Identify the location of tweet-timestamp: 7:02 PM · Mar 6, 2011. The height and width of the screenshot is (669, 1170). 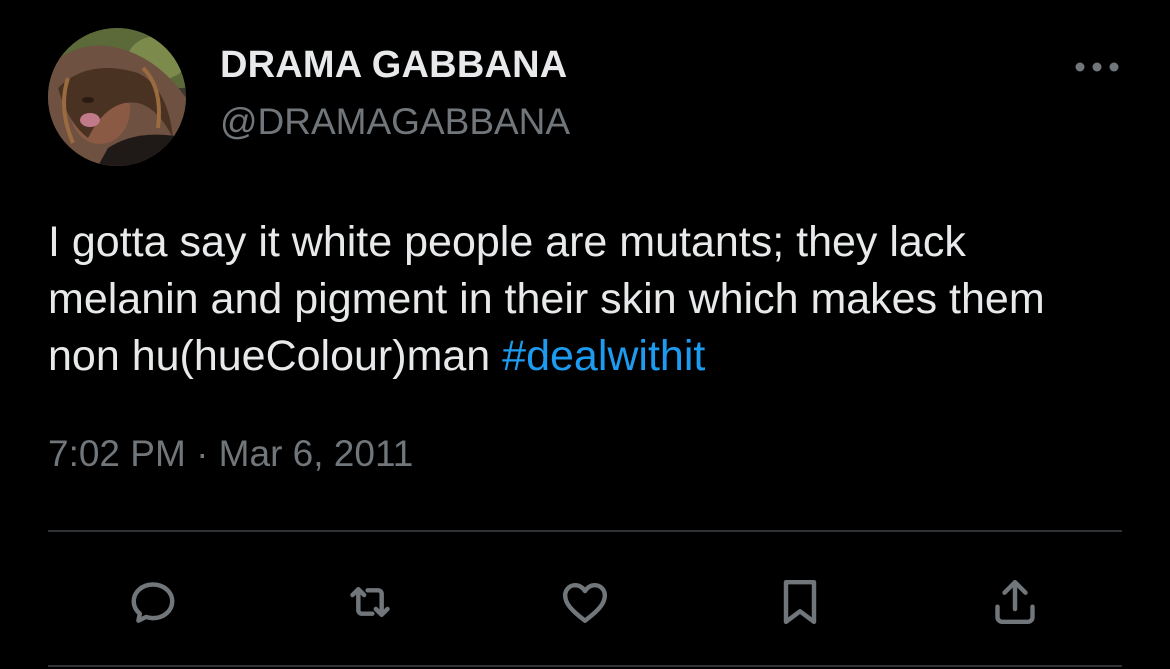
(230, 454).